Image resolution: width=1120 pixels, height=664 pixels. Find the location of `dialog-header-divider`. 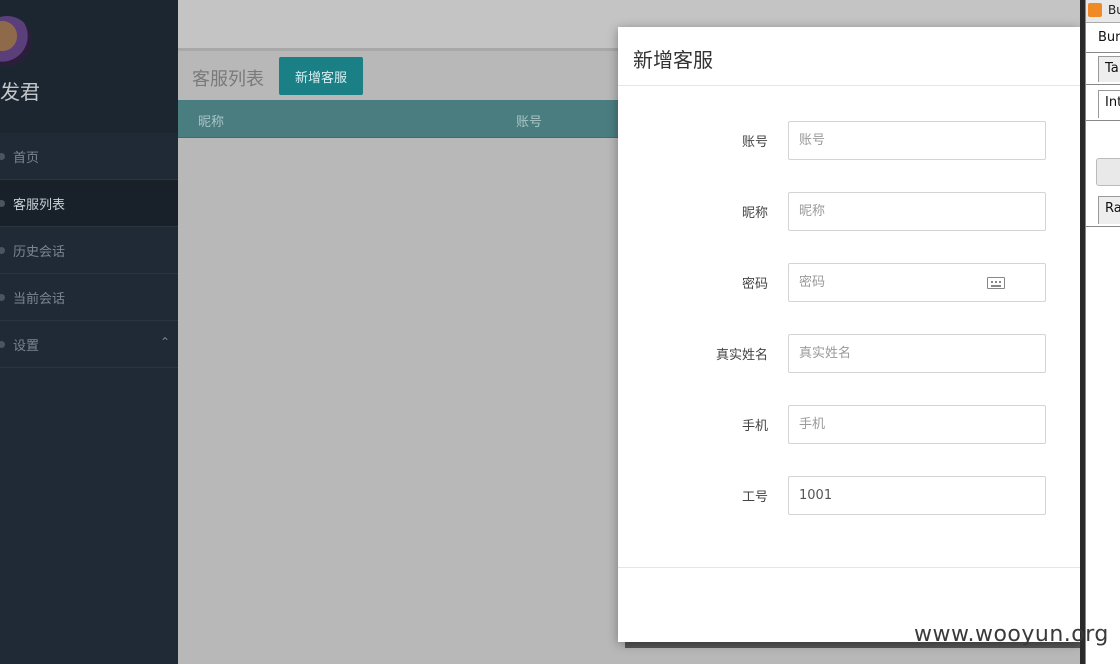

dialog-header-divider is located at coordinates (849, 85).